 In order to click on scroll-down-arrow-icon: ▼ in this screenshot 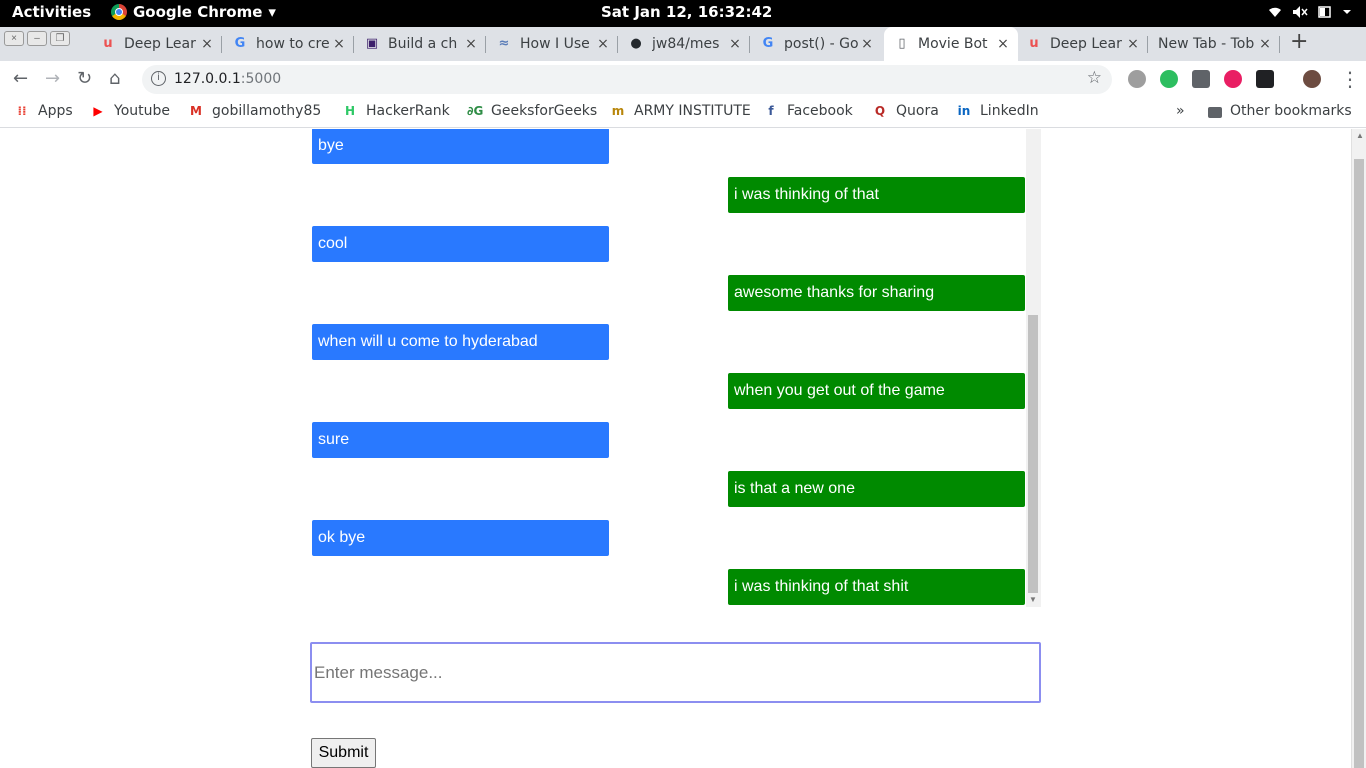, I will do `click(1033, 599)`.